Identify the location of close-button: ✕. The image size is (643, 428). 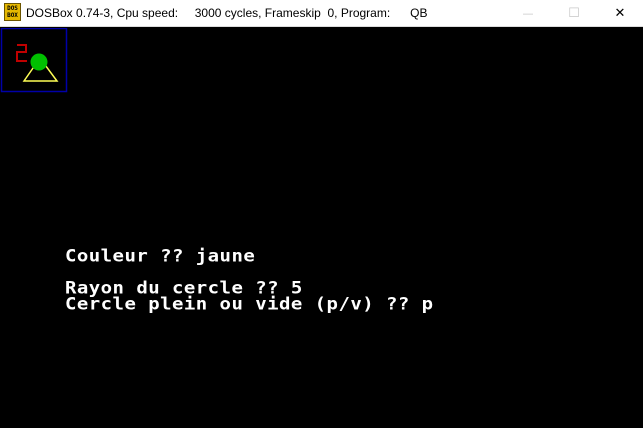
(620, 13).